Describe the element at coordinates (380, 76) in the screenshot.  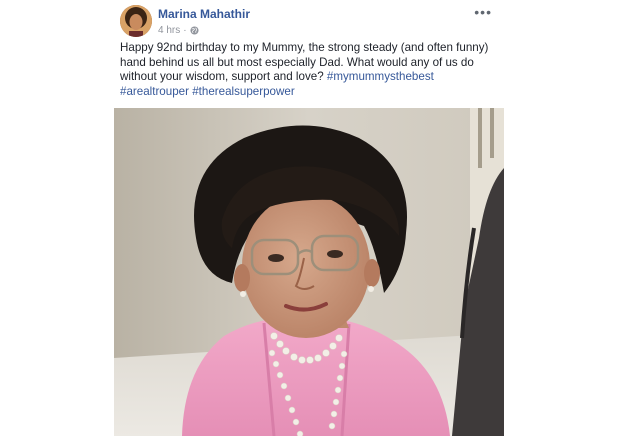
I see `hashtag-link: #mymummysthebest` at that location.